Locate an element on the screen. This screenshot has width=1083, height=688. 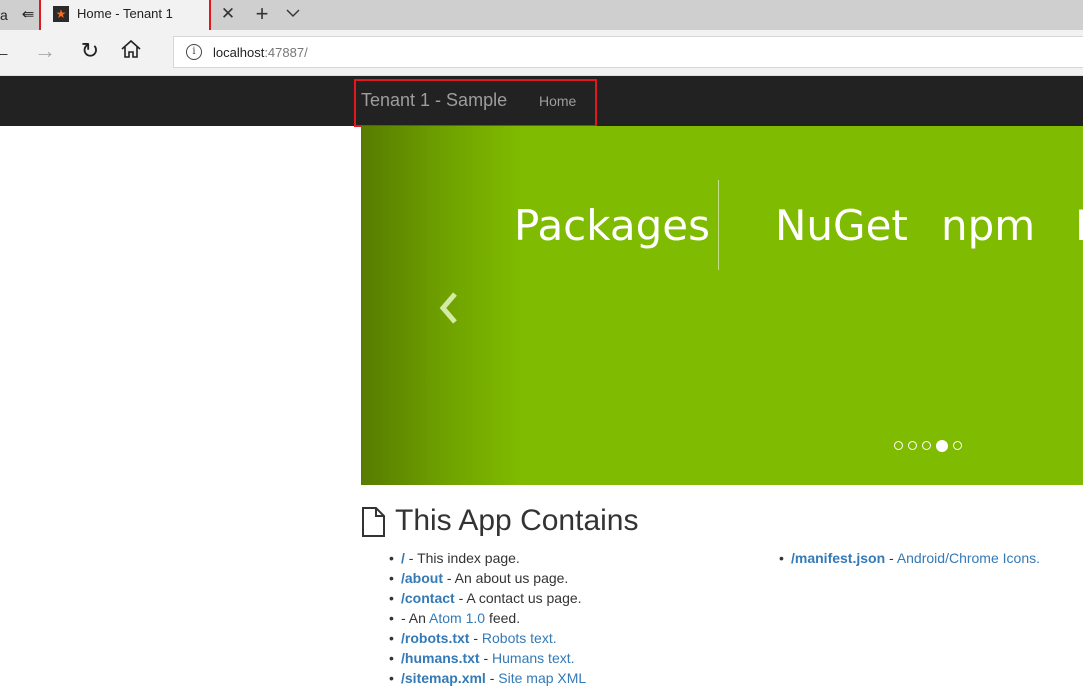
url-port: :47887/ is located at coordinates (286, 52).